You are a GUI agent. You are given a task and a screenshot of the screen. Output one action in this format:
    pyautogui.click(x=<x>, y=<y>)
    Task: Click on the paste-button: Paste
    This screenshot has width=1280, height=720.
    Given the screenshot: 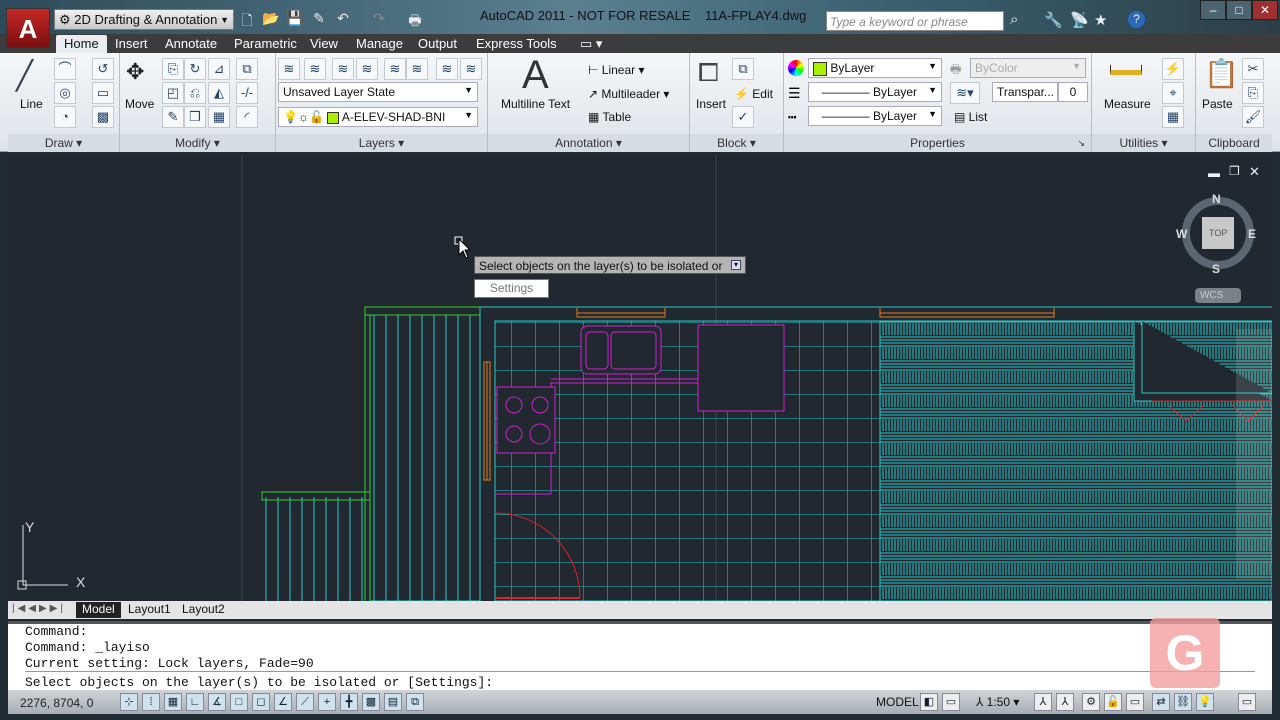 What is the action you would take?
    pyautogui.click(x=1217, y=104)
    